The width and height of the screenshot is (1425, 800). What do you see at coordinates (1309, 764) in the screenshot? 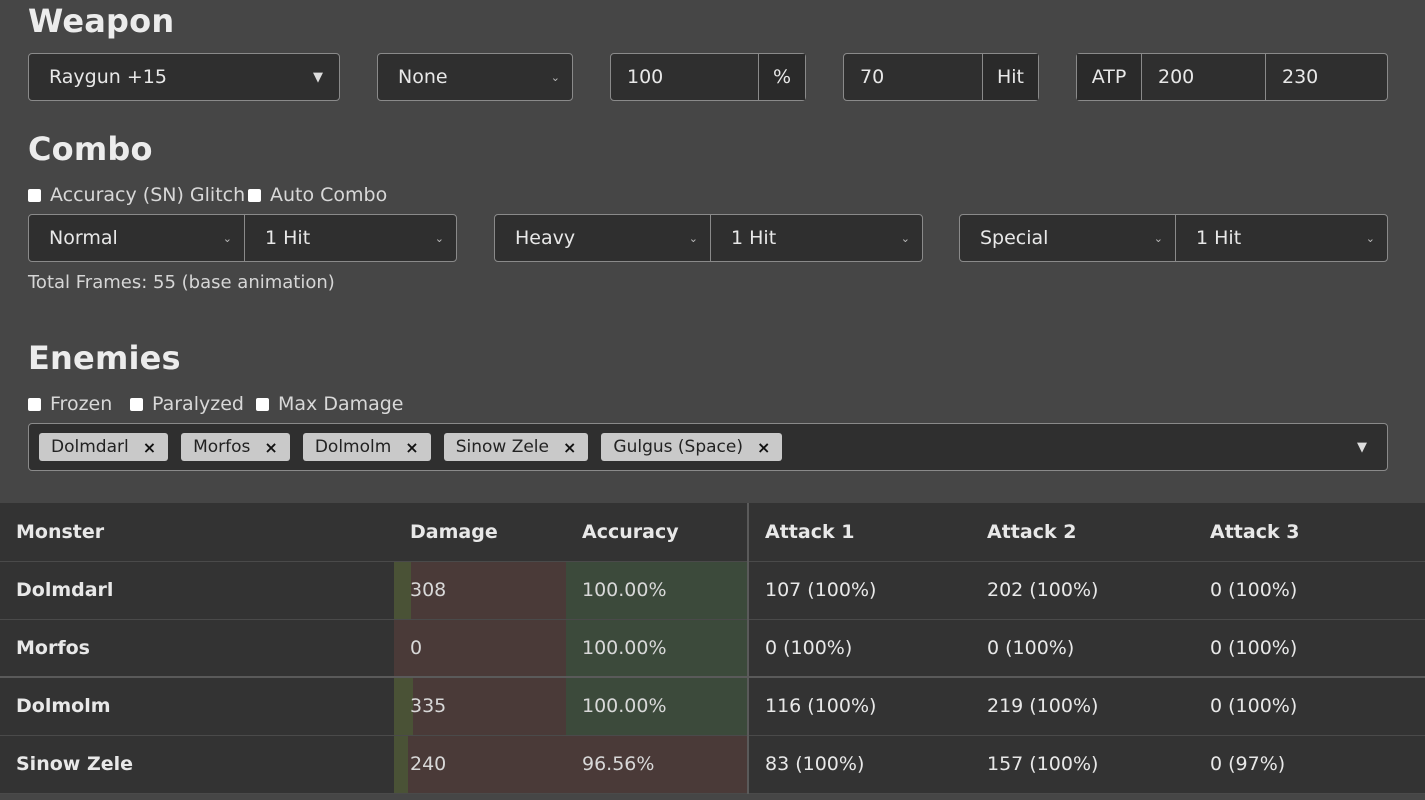
I see `attack-3-cell: 0 (97%)` at bounding box center [1309, 764].